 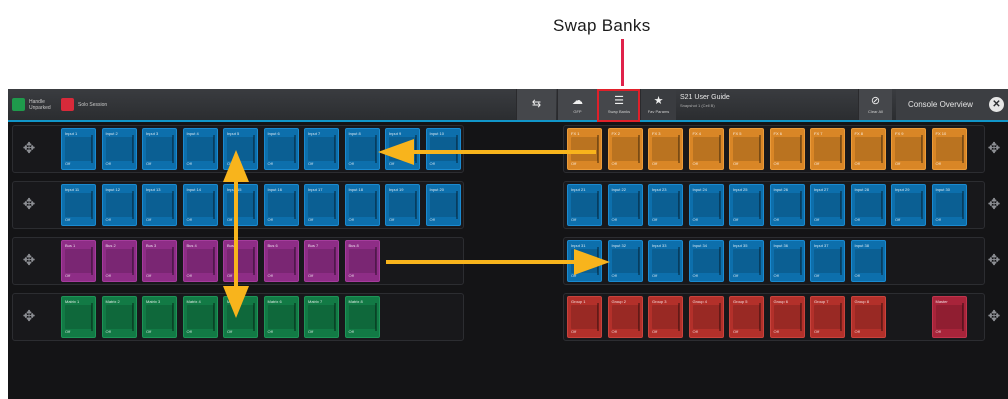 What do you see at coordinates (159, 261) in the screenshot?
I see `fader-strip: Bus 3 Off` at bounding box center [159, 261].